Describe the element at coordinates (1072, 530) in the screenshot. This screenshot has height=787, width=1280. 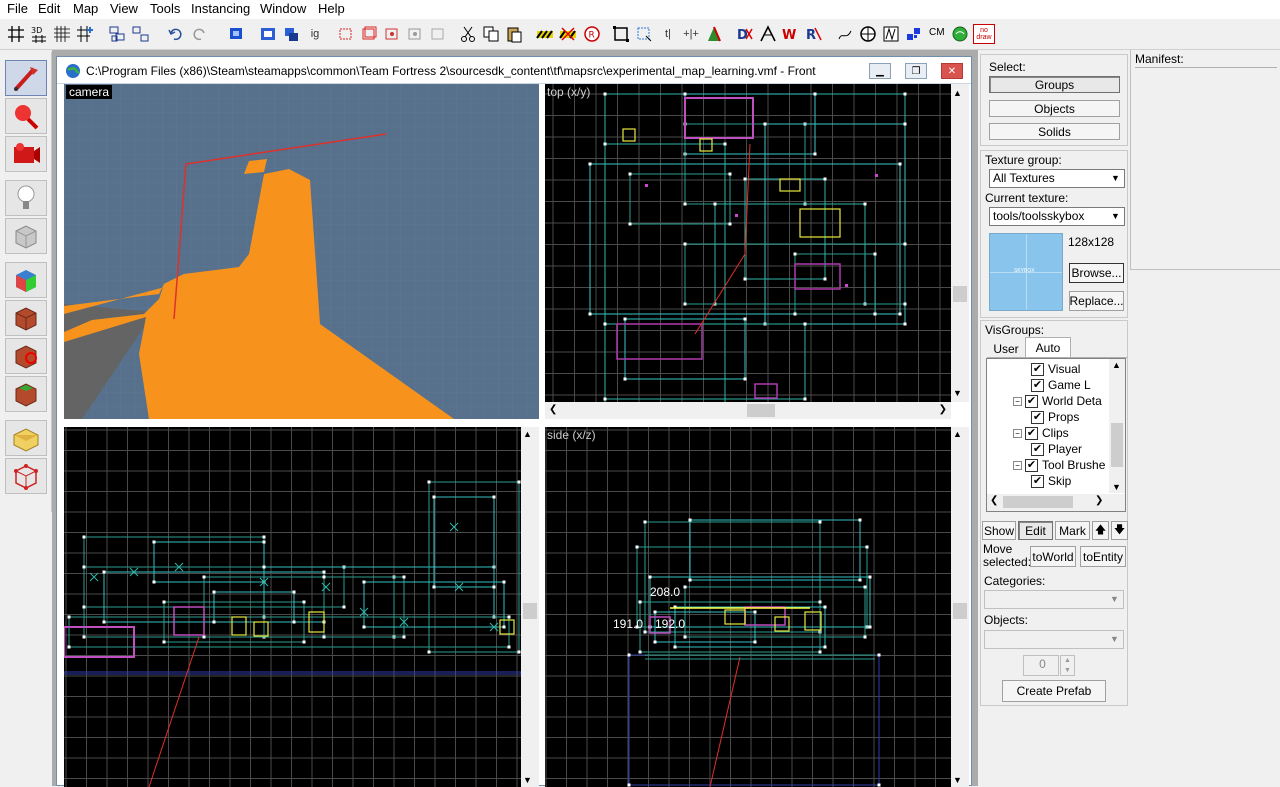
I see `visgroup-mark-button: Mark` at that location.